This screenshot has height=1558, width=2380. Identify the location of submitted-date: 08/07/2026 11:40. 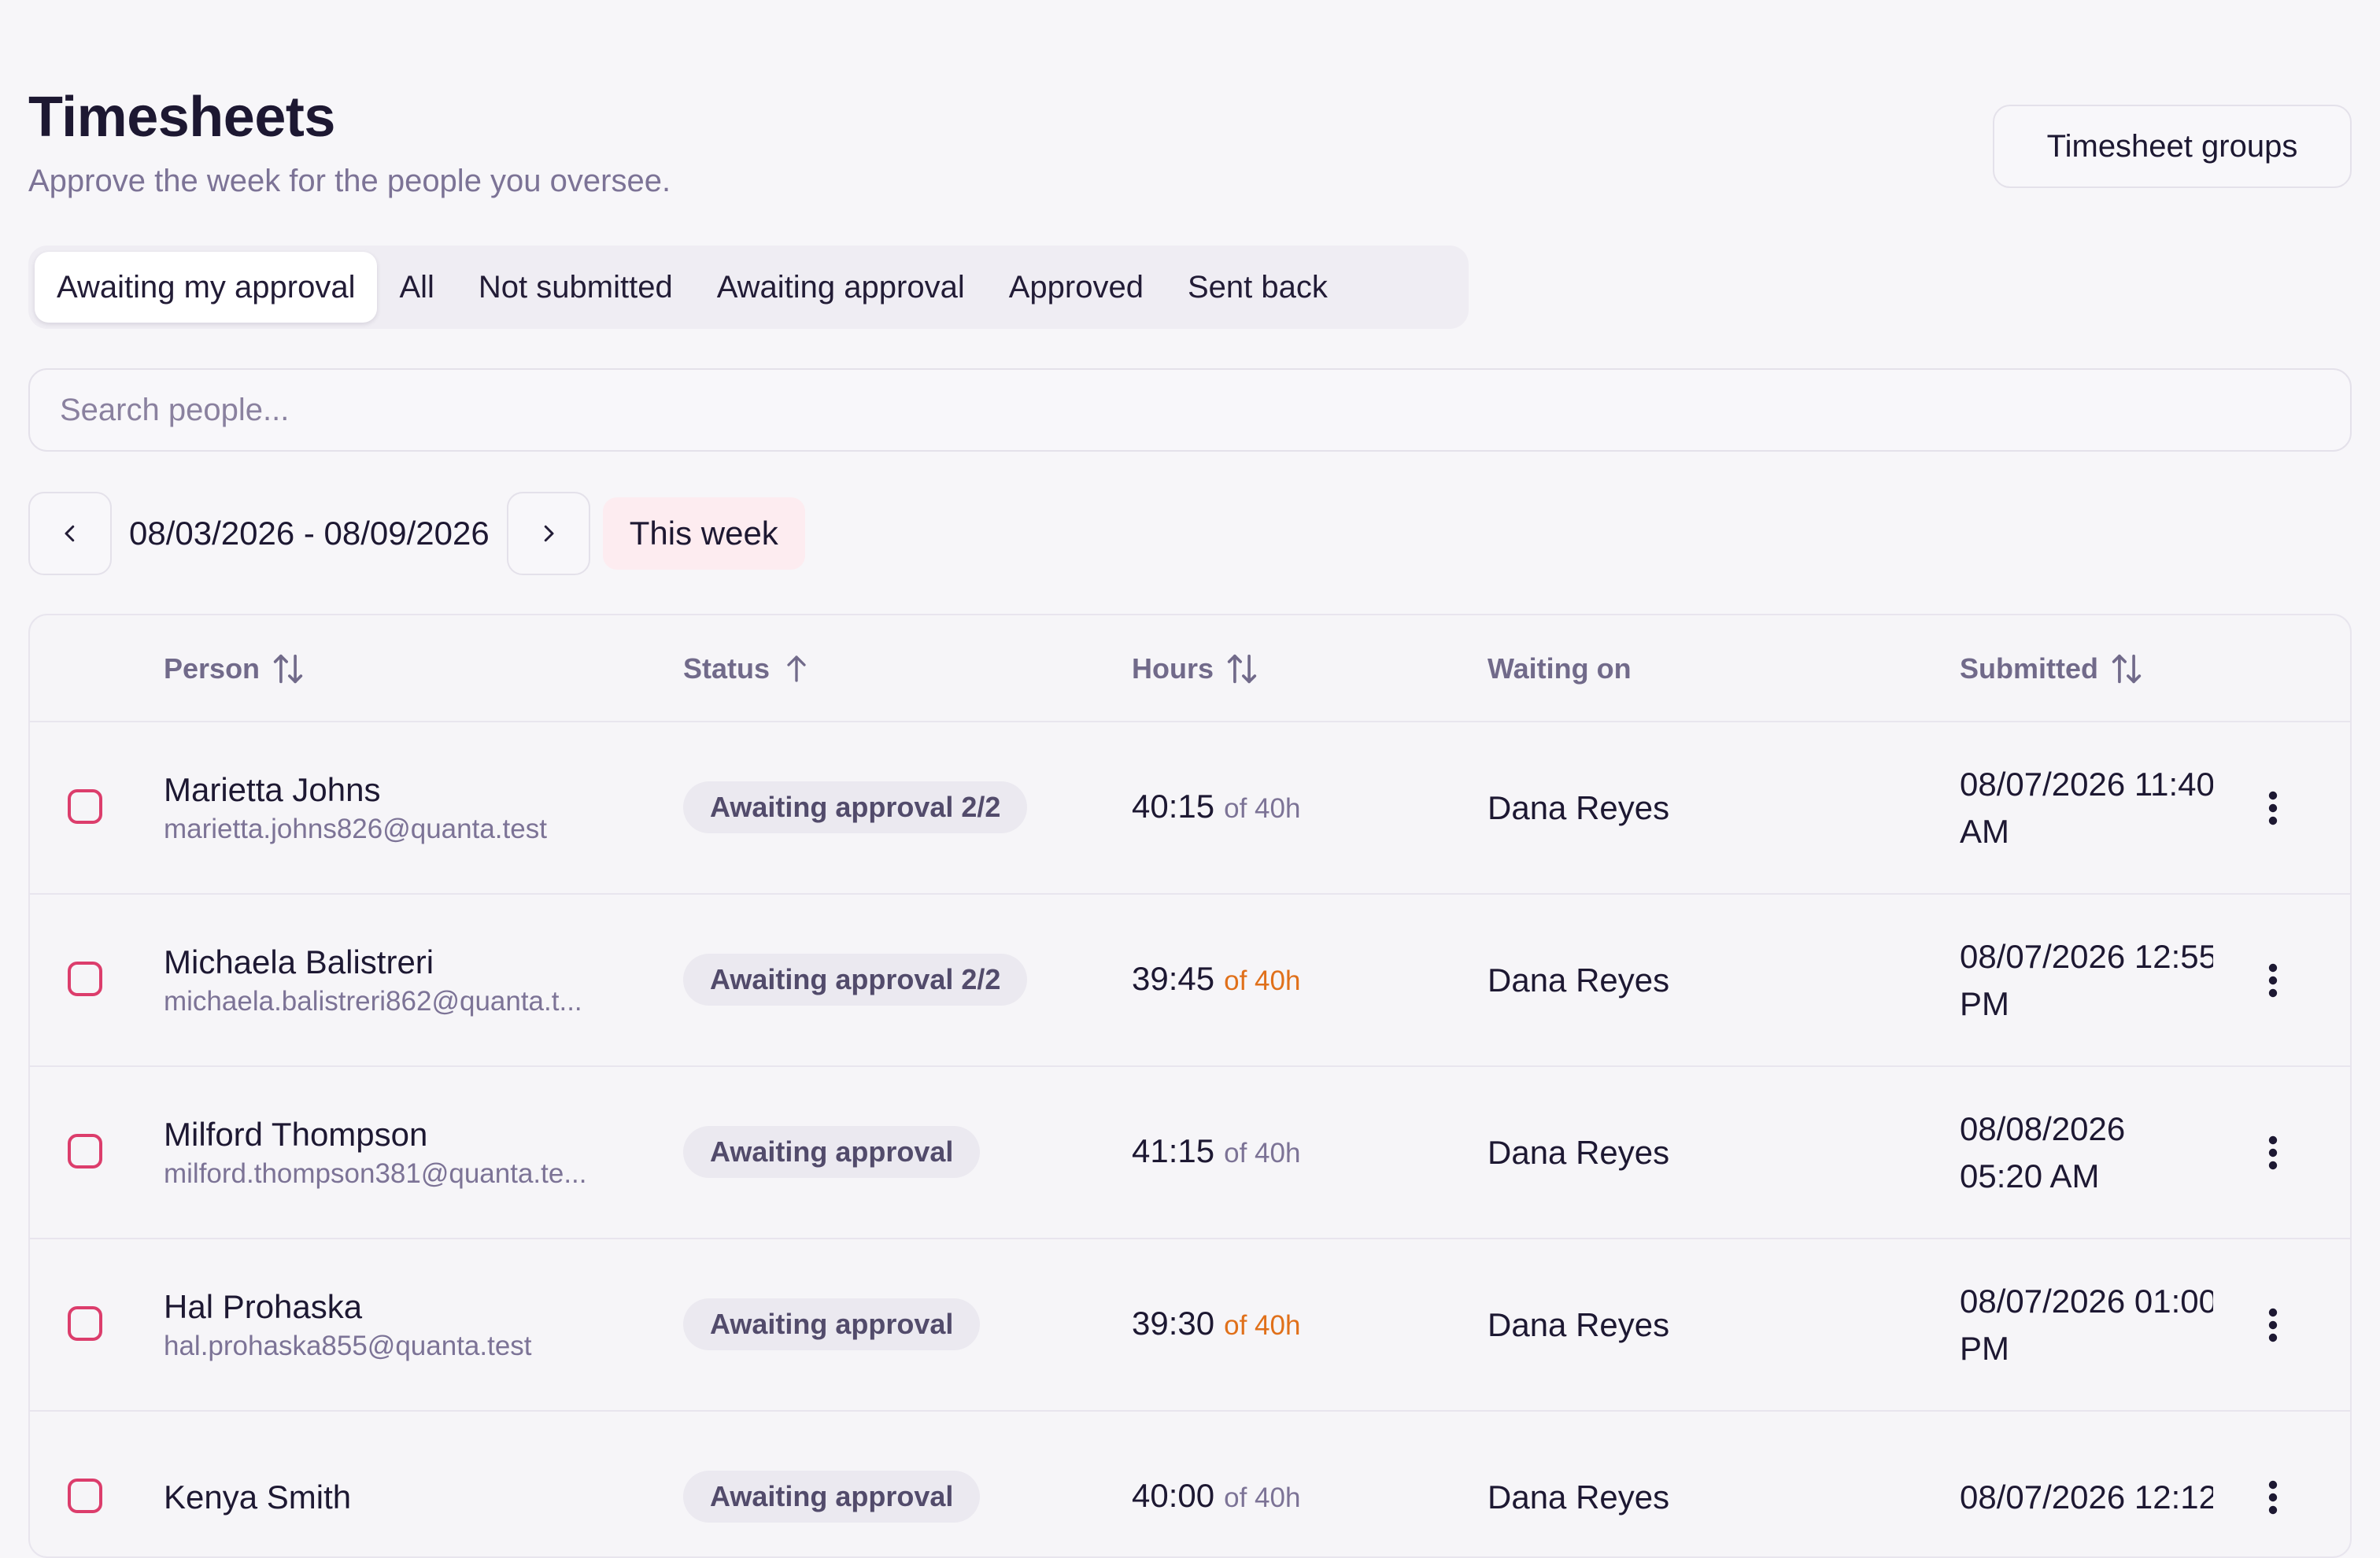
(2086, 784).